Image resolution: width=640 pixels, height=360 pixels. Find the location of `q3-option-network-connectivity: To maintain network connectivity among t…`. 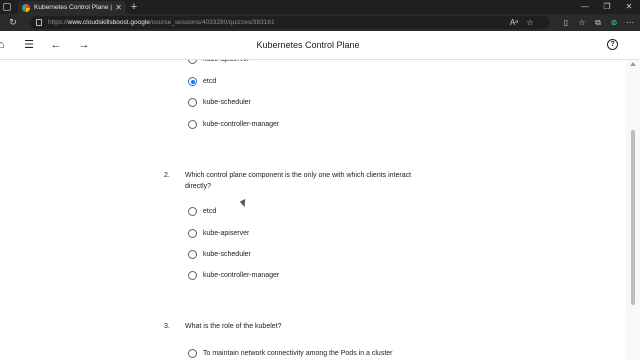

q3-option-network-connectivity: To maintain network connectivity among t… is located at coordinates (290, 353).